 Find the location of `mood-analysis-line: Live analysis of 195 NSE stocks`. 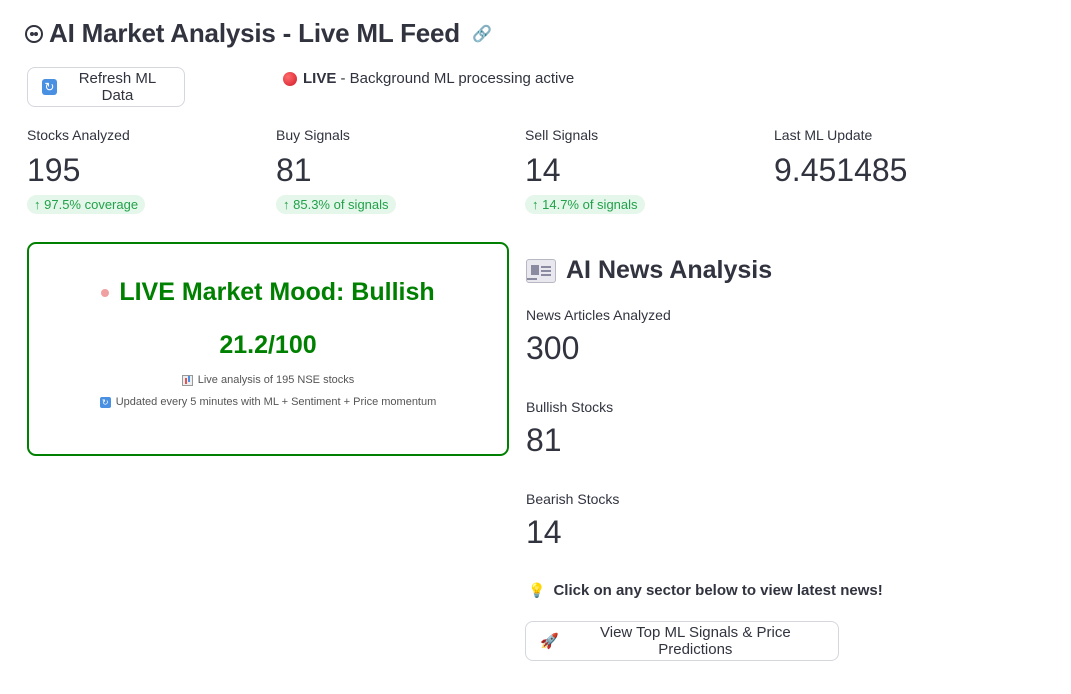

mood-analysis-line: Live analysis of 195 NSE stocks is located at coordinates (268, 380).